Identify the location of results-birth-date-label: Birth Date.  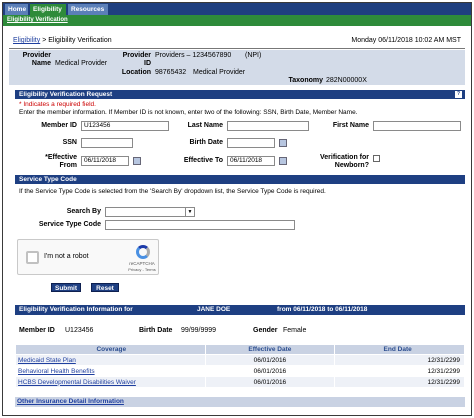
(156, 330).